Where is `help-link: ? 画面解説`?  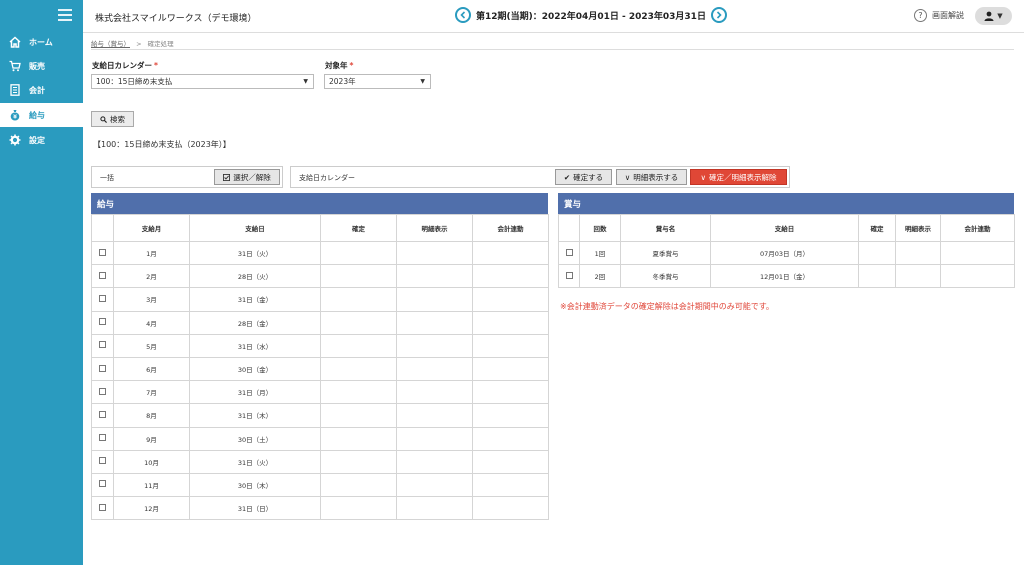
help-link: ? 画面解説 is located at coordinates (939, 15).